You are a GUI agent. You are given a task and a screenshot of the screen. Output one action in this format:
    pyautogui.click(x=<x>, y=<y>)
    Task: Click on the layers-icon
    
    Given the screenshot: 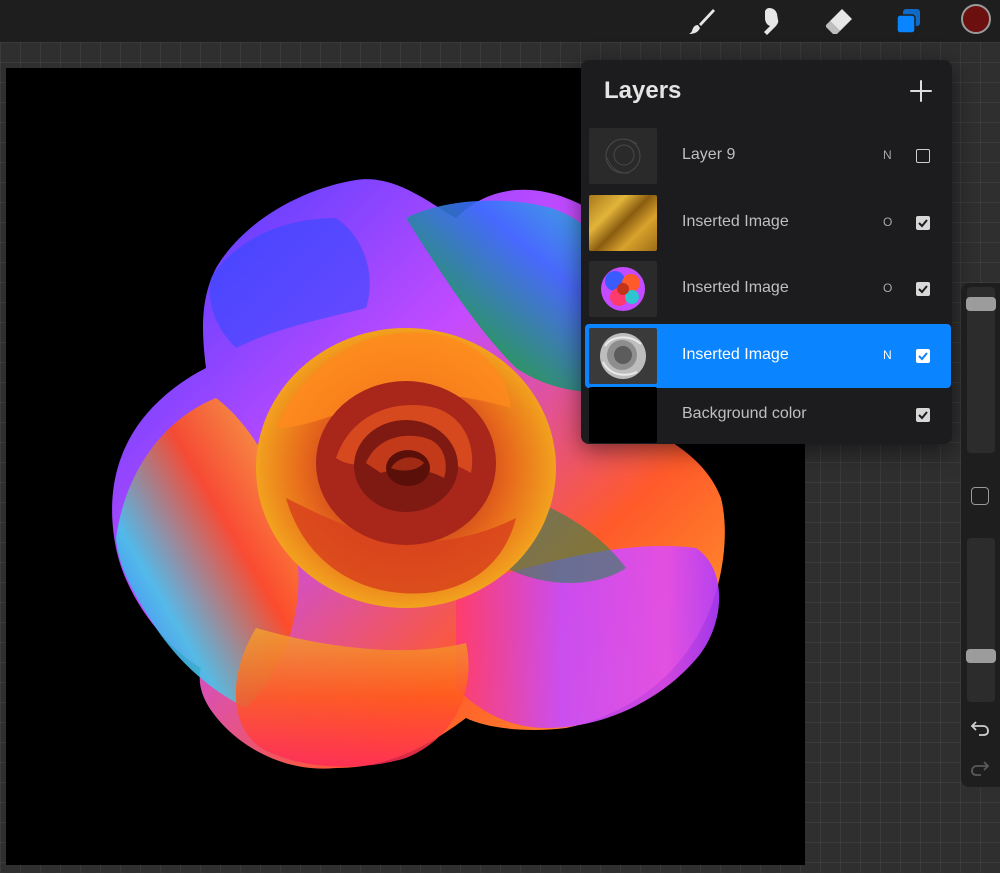 What is the action you would take?
    pyautogui.click(x=908, y=21)
    